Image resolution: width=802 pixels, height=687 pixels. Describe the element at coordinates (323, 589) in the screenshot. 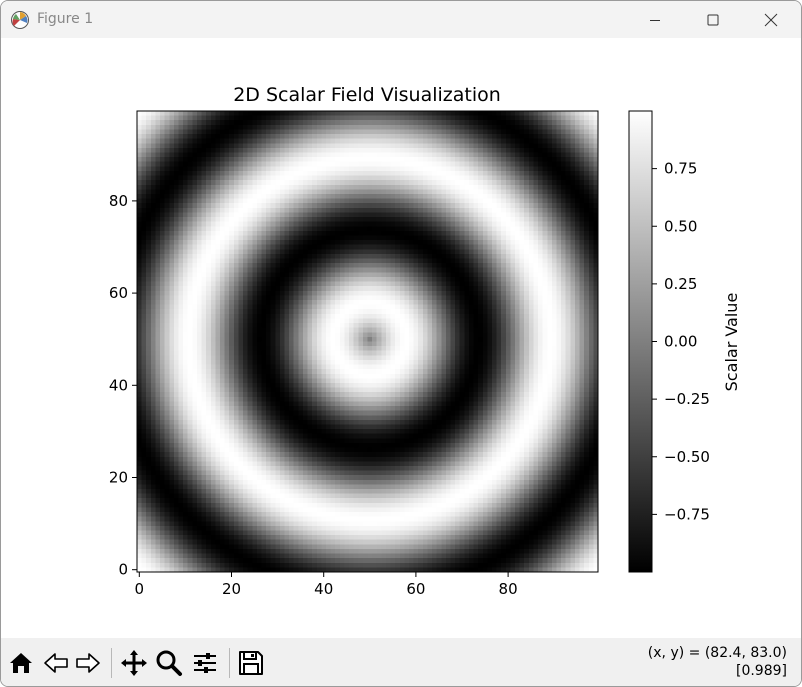

I see `x-tick-label: 40` at that location.